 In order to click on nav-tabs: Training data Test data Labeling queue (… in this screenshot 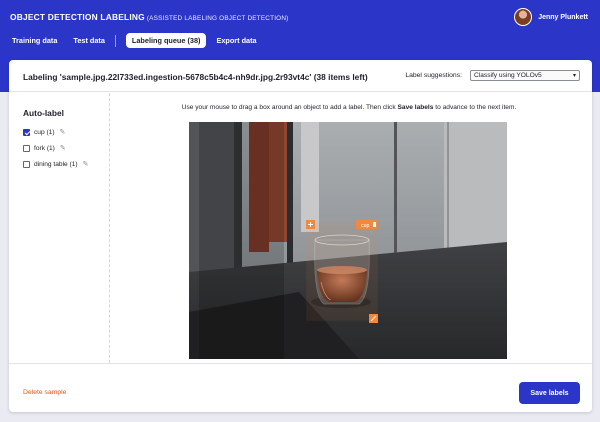, I will do `click(142, 40)`.